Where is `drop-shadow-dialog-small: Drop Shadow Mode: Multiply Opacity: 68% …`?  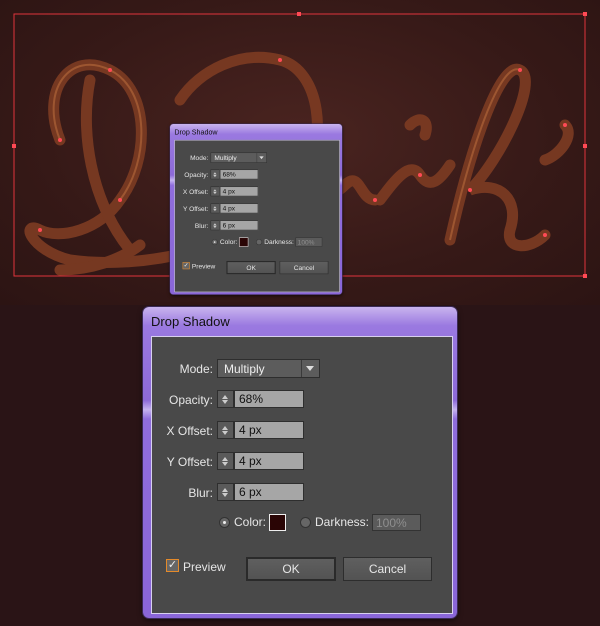
drop-shadow-dialog-small: Drop Shadow Mode: Multiply Opacity: 68% … is located at coordinates (256, 209).